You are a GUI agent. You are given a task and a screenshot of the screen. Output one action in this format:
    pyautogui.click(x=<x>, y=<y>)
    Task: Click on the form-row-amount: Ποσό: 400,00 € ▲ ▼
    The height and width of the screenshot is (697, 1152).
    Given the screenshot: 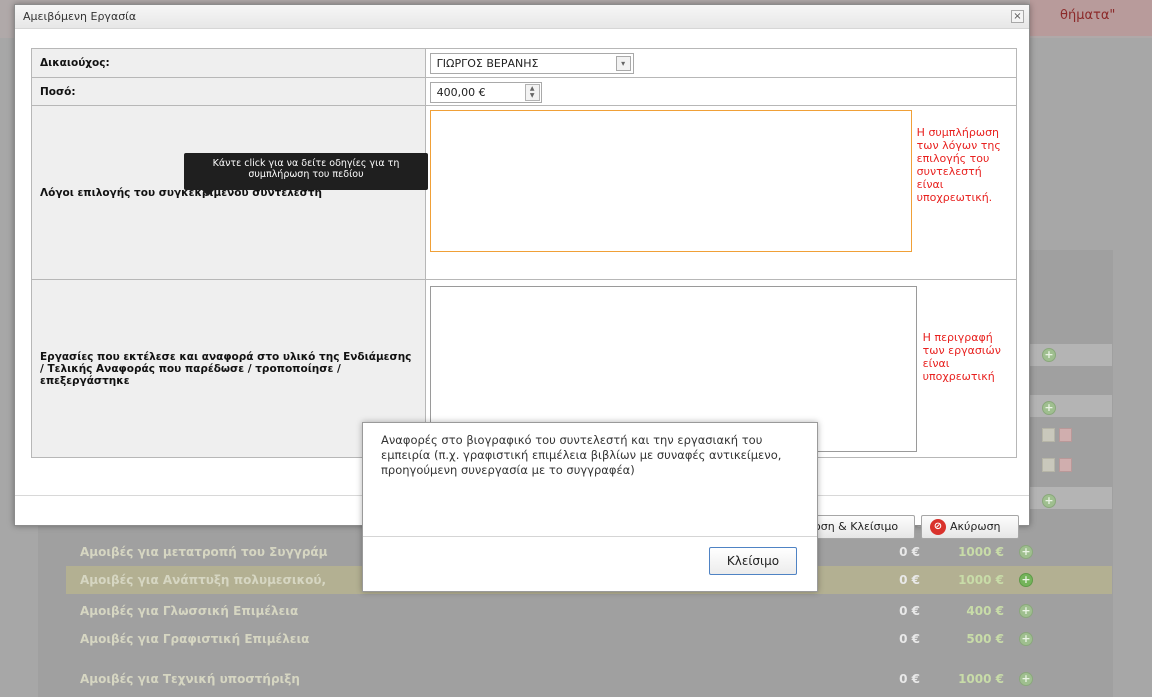 What is the action you would take?
    pyautogui.click(x=524, y=91)
    